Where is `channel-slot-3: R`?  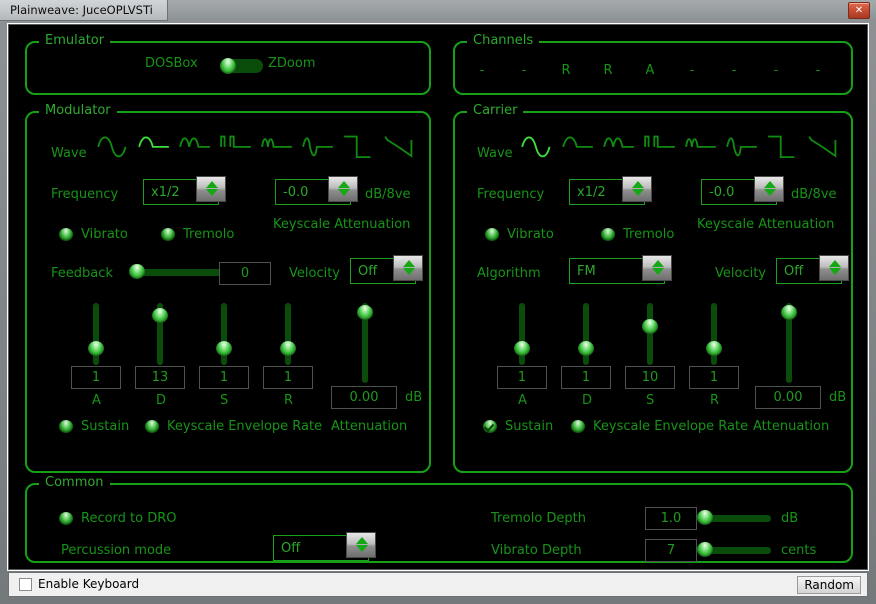 channel-slot-3: R is located at coordinates (566, 70).